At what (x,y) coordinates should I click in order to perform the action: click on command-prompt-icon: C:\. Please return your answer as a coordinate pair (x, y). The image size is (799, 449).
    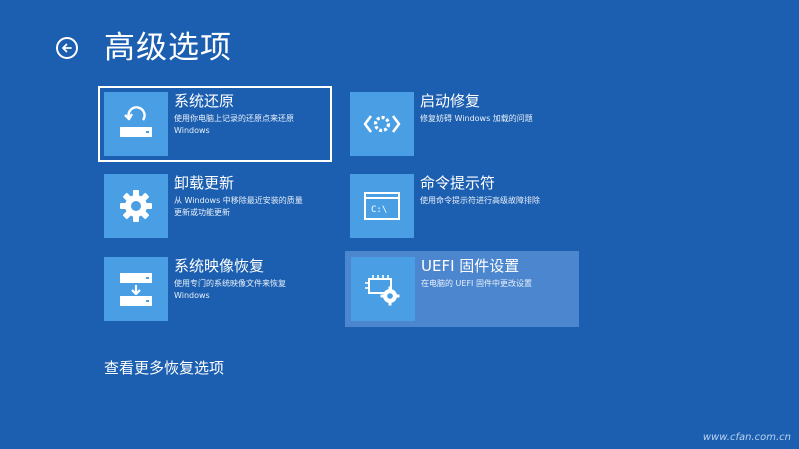
    Looking at the image, I should click on (382, 206).